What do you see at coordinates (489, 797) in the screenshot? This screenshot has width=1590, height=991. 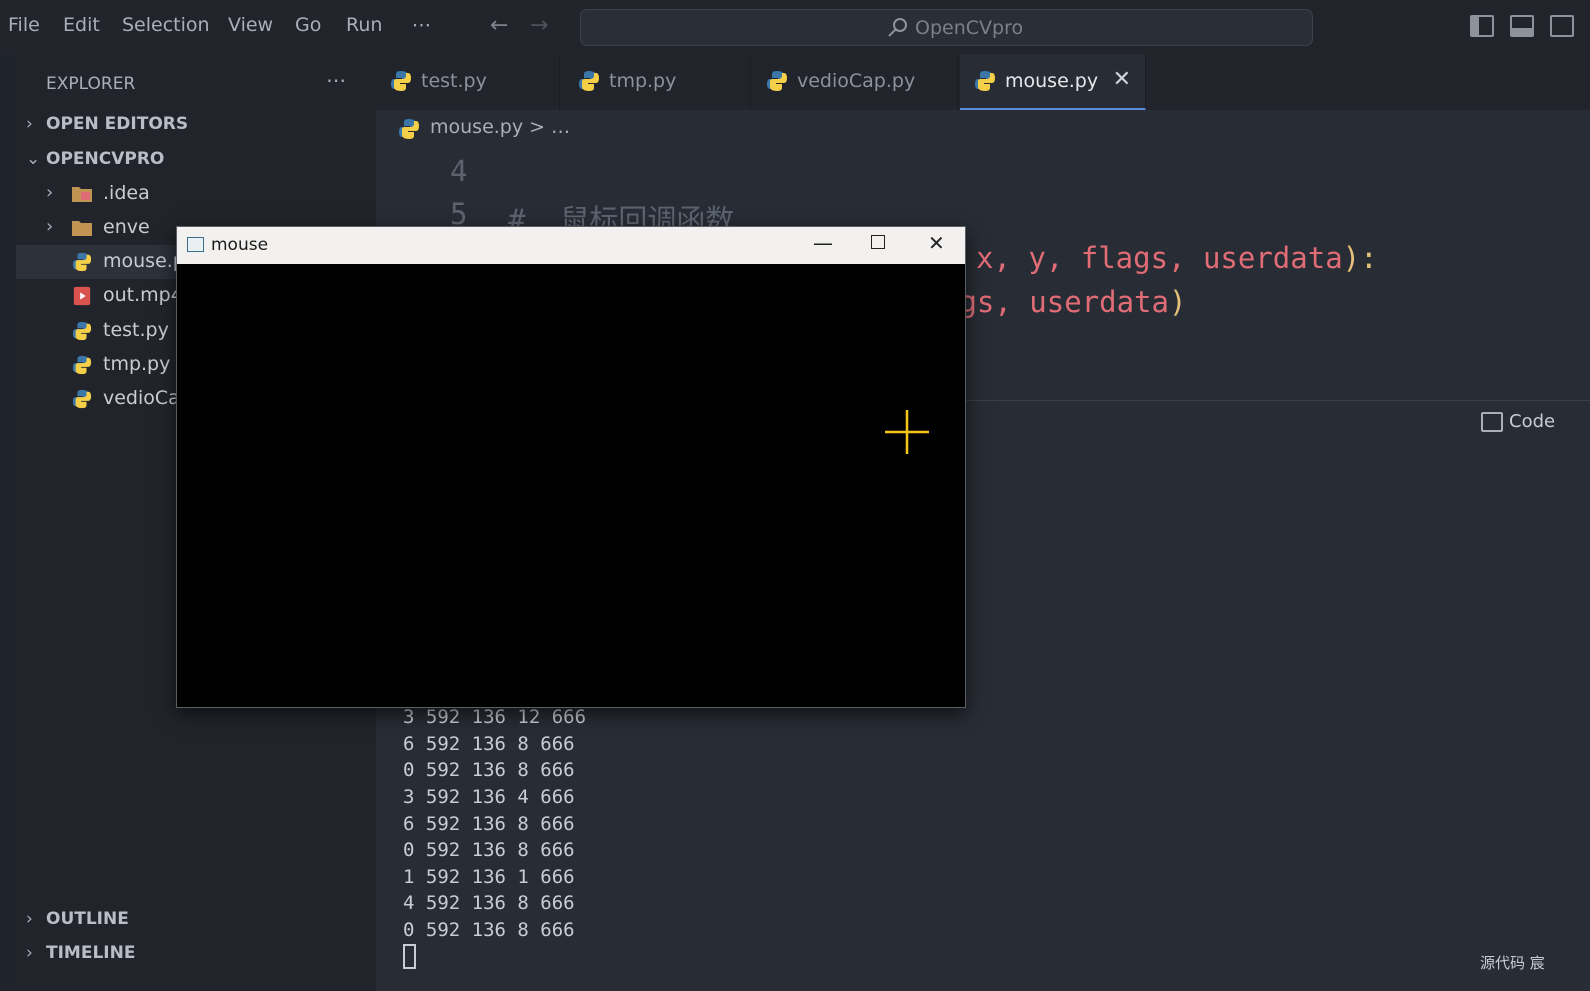 I see `terminal-line: 3 592 136 4 666` at bounding box center [489, 797].